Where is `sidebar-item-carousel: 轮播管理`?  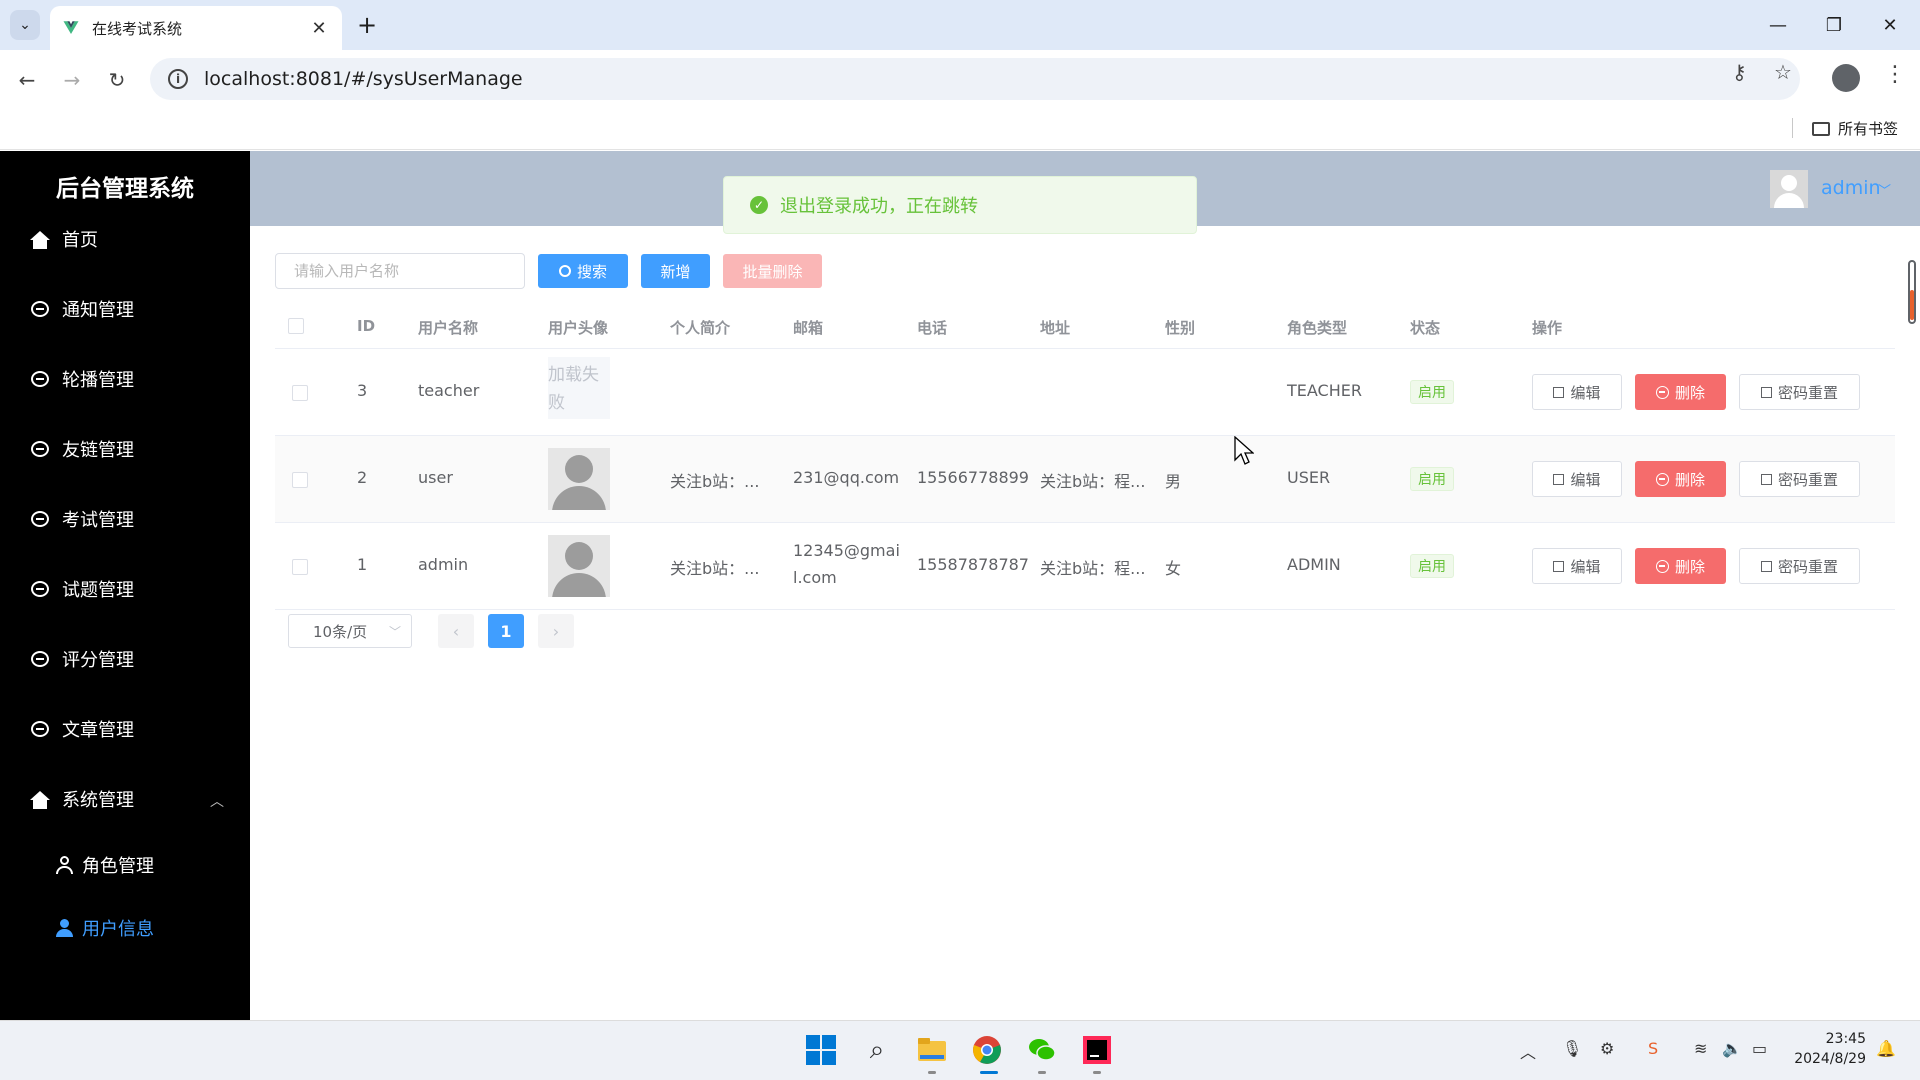 sidebar-item-carousel: 轮播管理 is located at coordinates (125, 379).